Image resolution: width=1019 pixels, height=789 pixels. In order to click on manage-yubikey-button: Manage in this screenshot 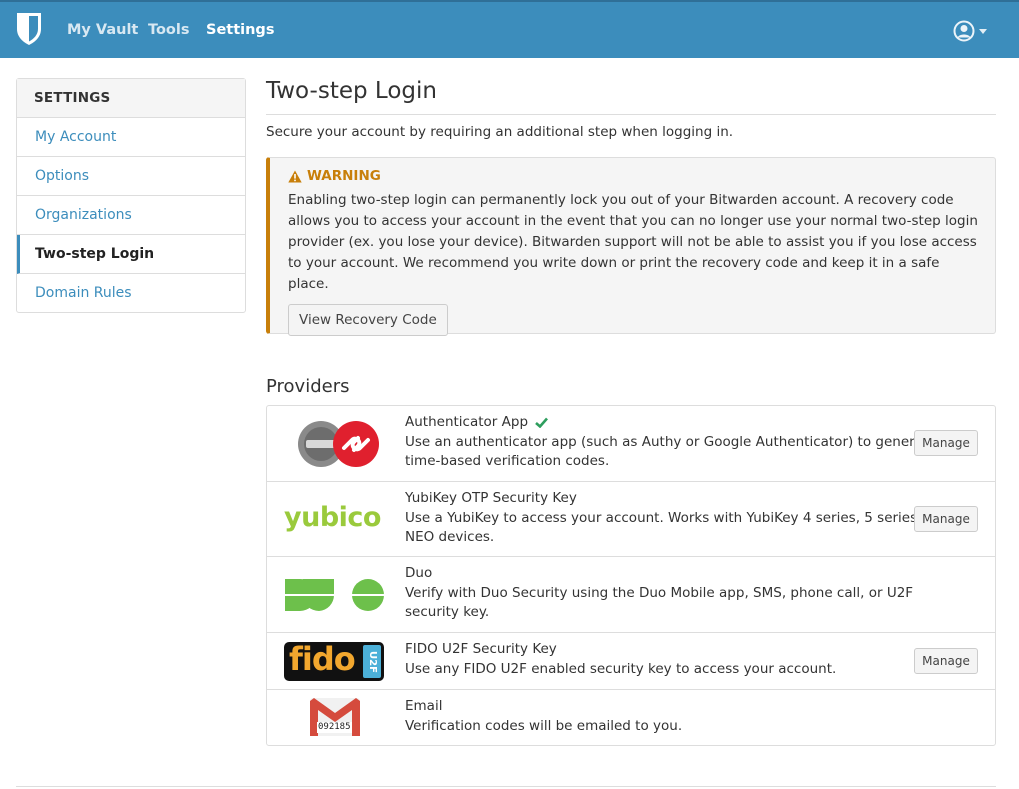, I will do `click(946, 519)`.